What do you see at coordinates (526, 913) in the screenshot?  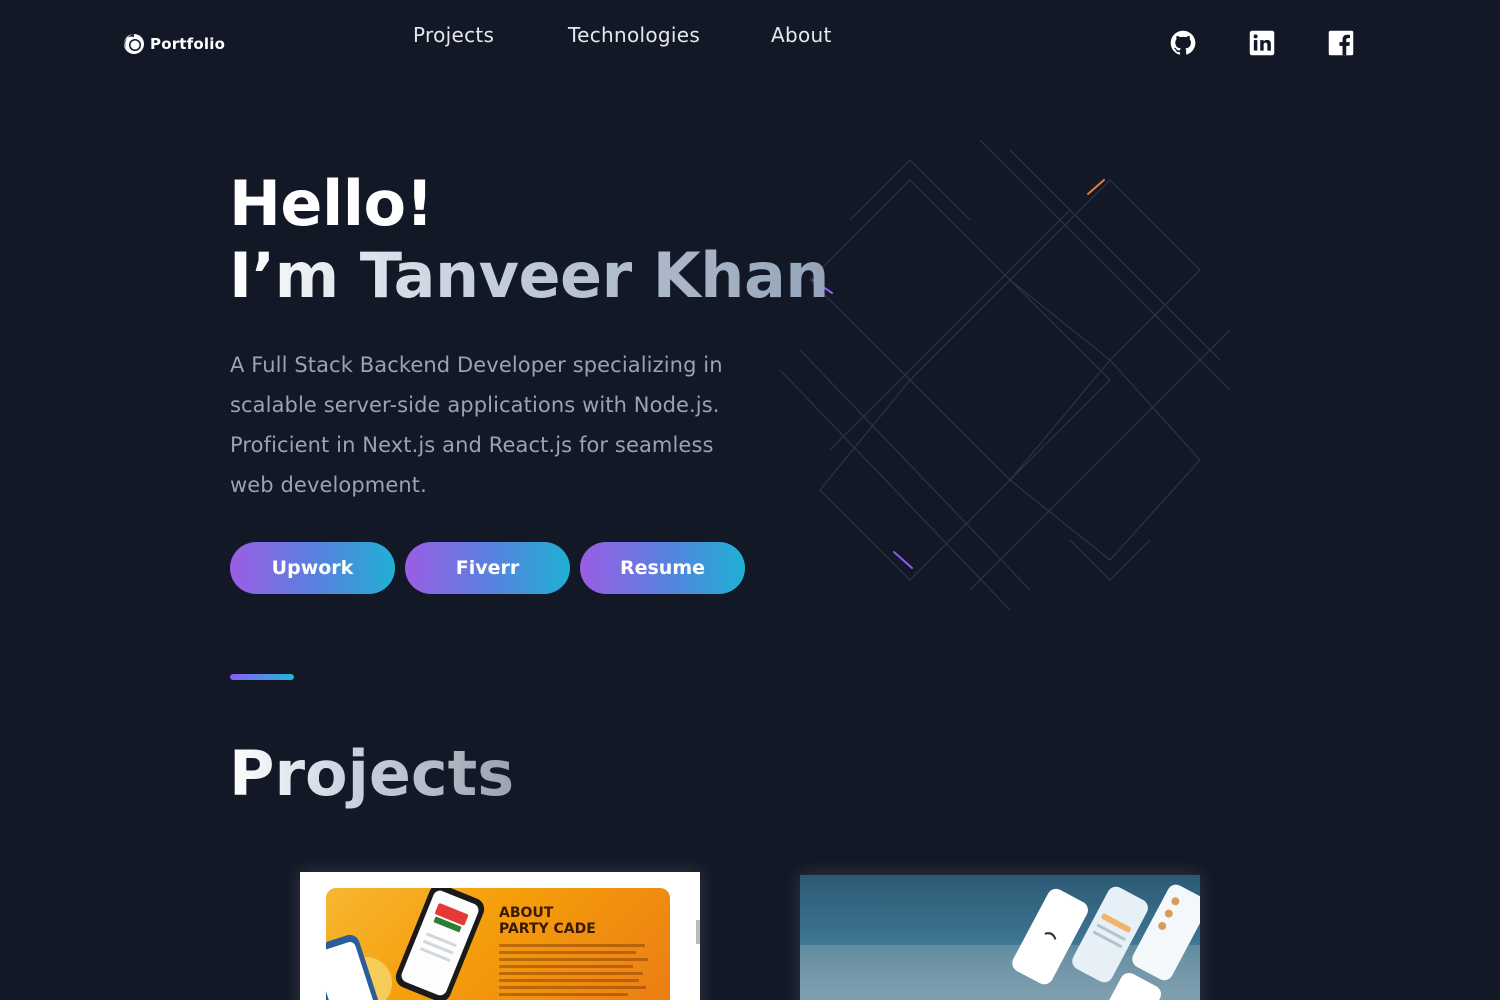 I see `project-heading-line1: ABOUT` at bounding box center [526, 913].